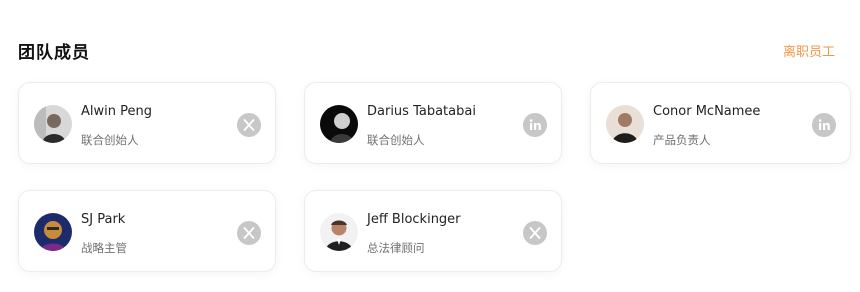  What do you see at coordinates (116, 111) in the screenshot?
I see `member-name: Alwin Peng` at bounding box center [116, 111].